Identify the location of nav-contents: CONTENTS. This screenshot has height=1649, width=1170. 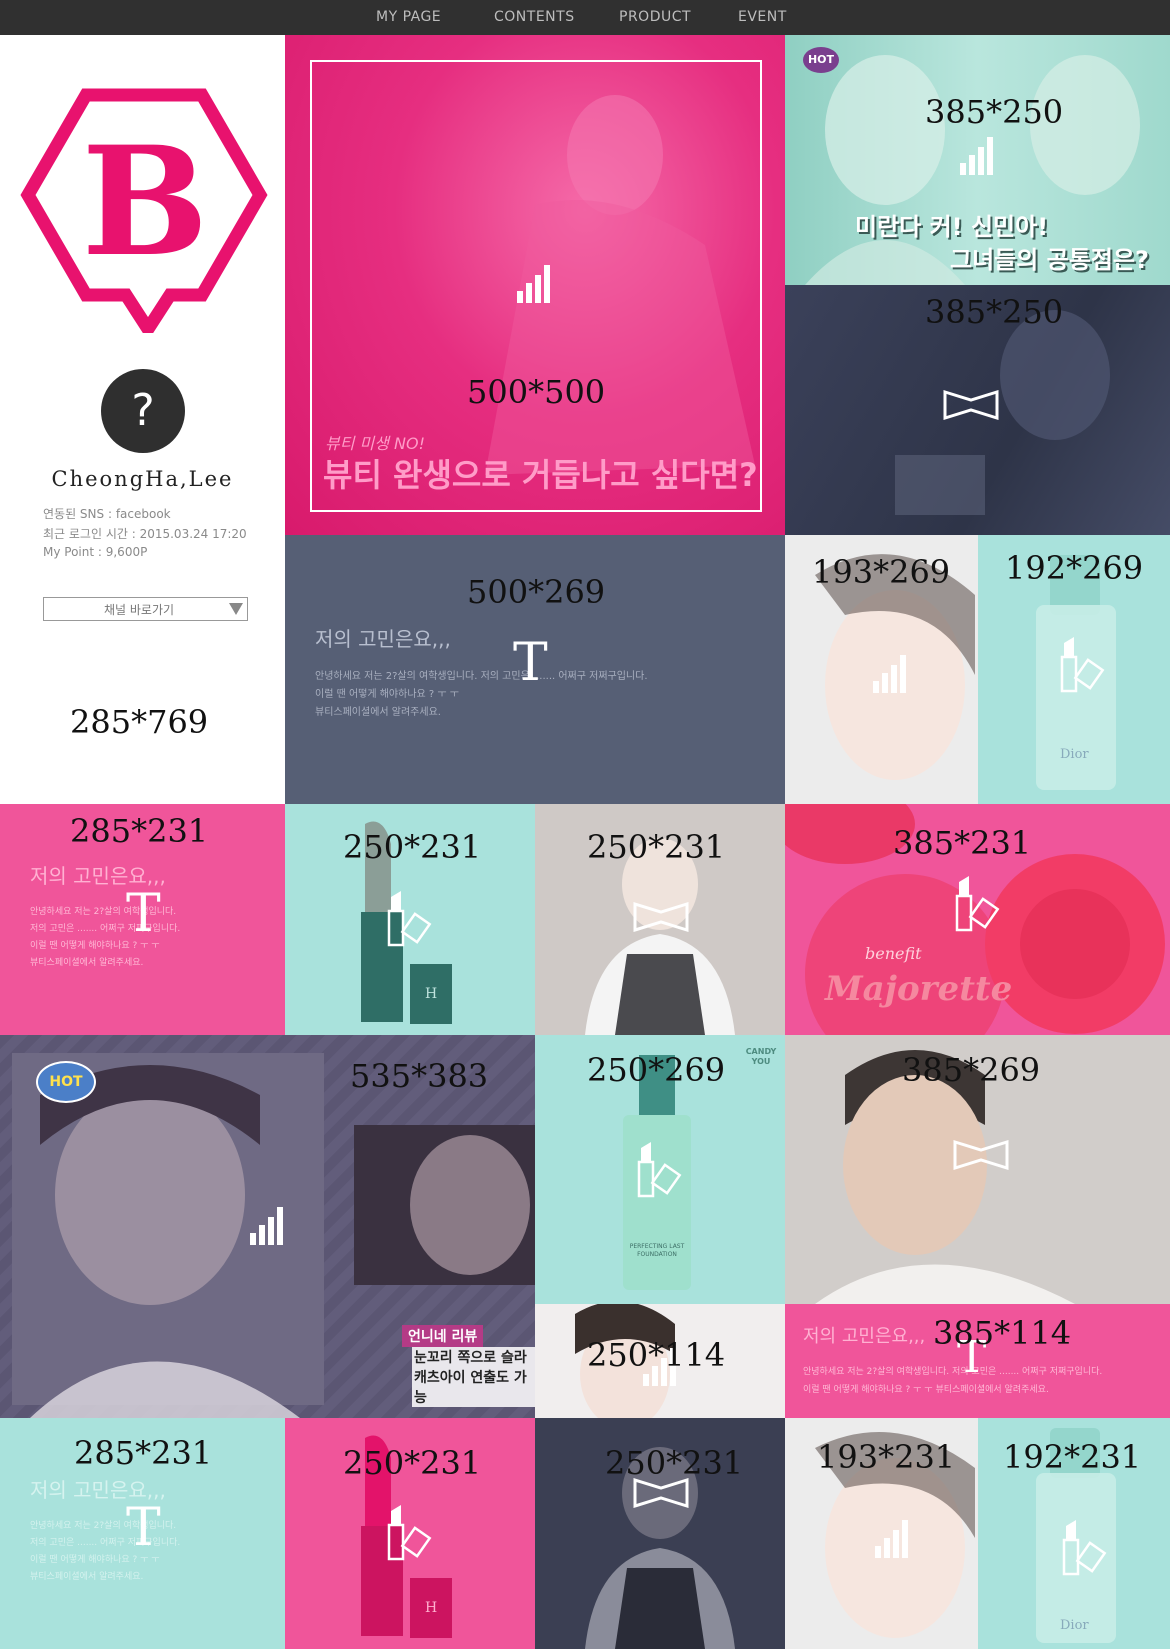
(534, 17).